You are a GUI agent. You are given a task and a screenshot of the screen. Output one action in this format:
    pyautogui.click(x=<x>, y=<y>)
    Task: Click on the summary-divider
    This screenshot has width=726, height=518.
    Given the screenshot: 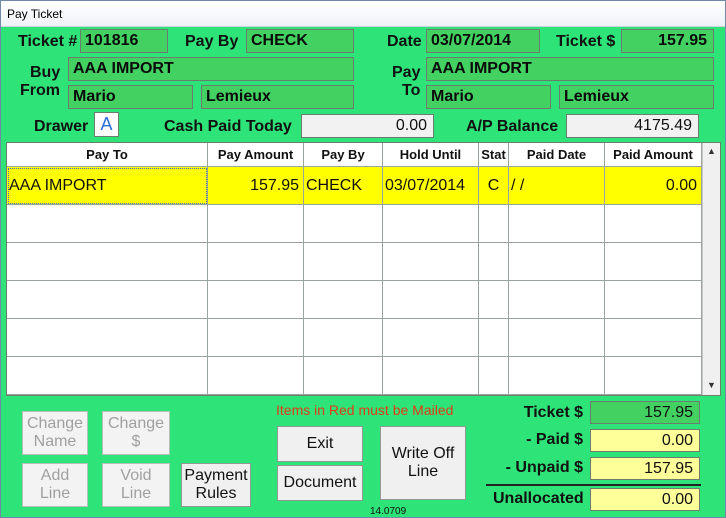 What is the action you would take?
    pyautogui.click(x=593, y=485)
    